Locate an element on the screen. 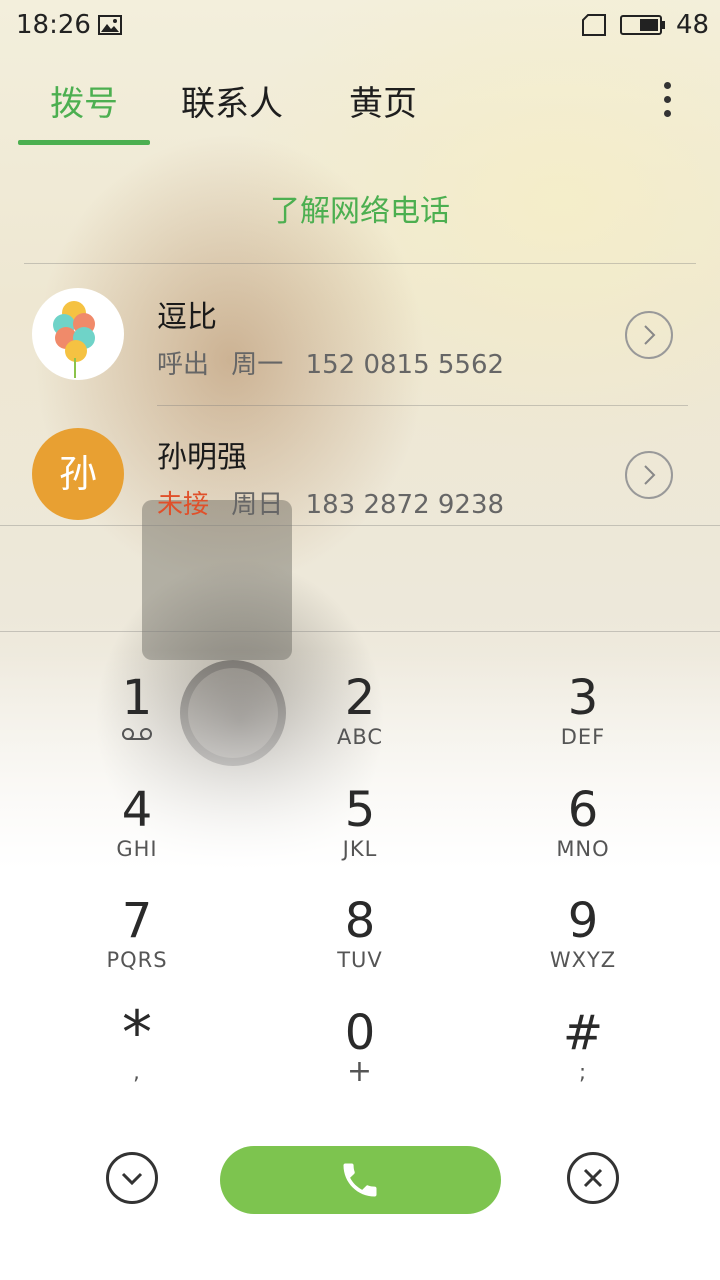 The width and height of the screenshot is (720, 1280). key-6: 6 MNO is located at coordinates (583, 834).